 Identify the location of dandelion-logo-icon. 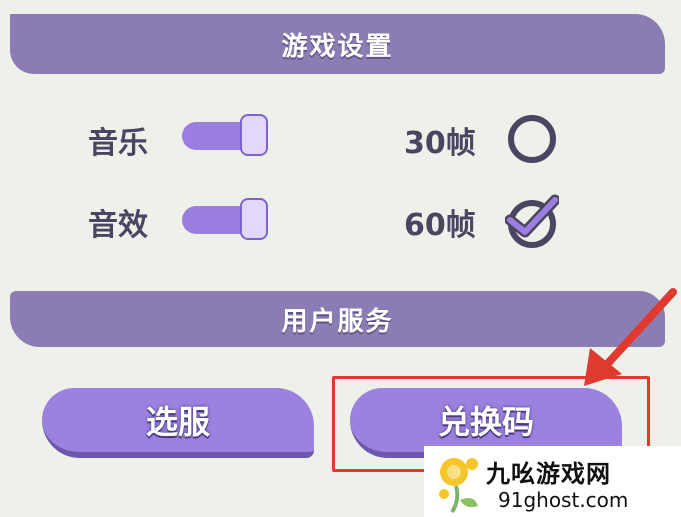
(458, 486).